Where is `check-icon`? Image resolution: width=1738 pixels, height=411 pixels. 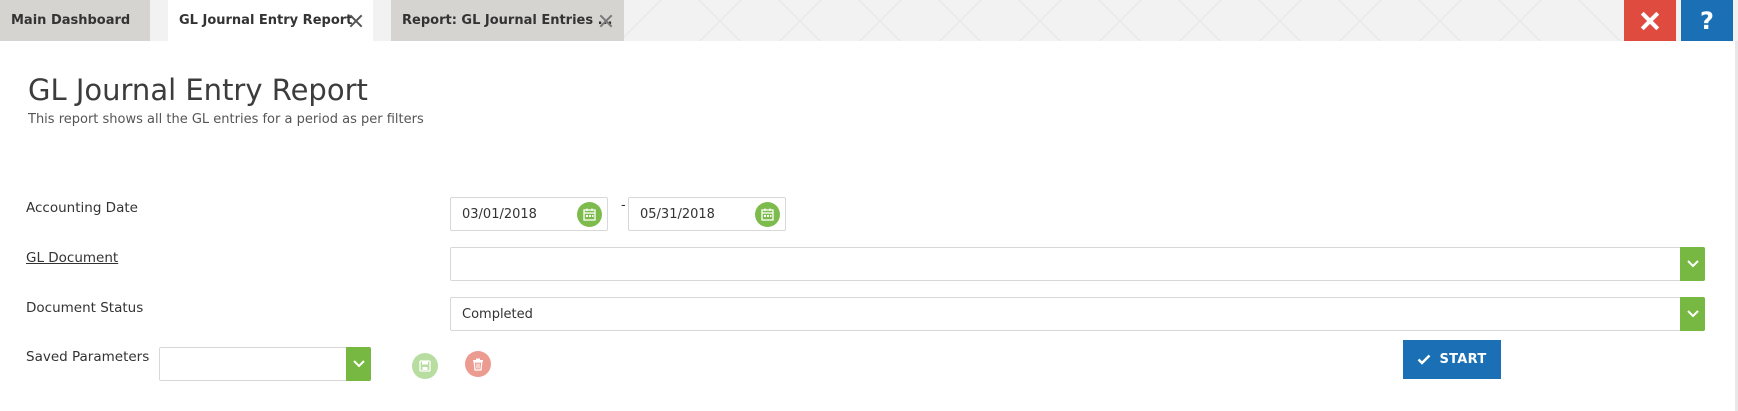 check-icon is located at coordinates (1424, 359).